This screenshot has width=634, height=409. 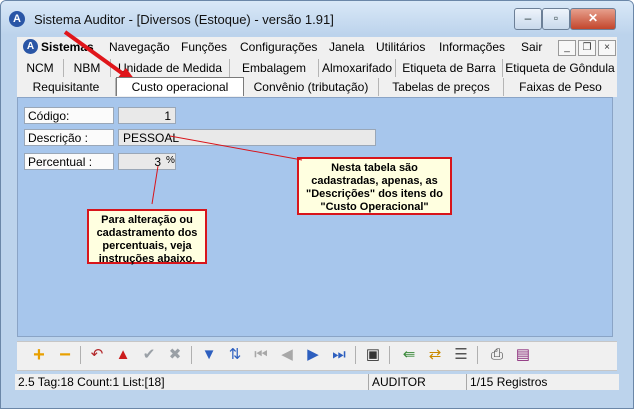 I want to click on tab-unidade-medida: Unidade de Medida, so click(x=170, y=68).